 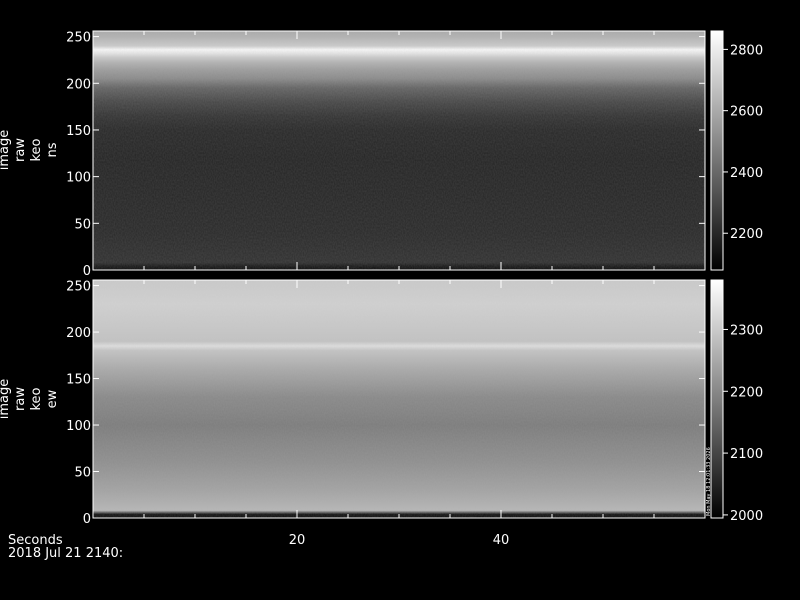 I want to click on xtick-label: 20, so click(x=297, y=540).